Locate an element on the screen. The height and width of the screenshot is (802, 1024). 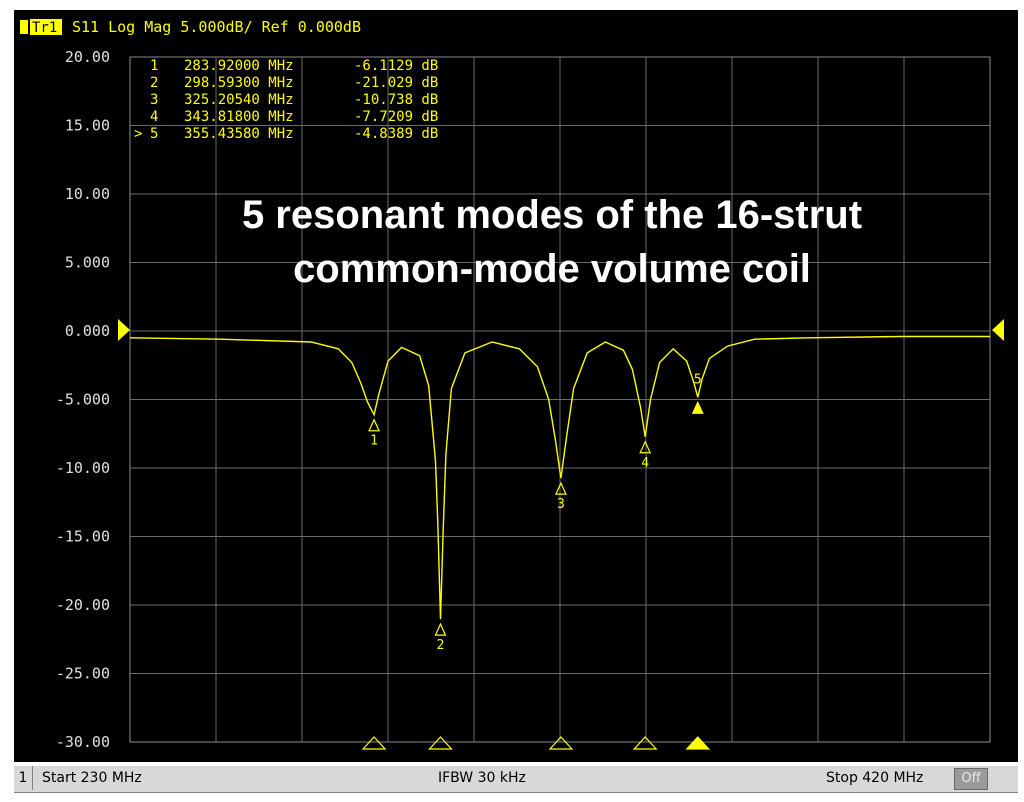
output-toggle: Off is located at coordinates (971, 779).